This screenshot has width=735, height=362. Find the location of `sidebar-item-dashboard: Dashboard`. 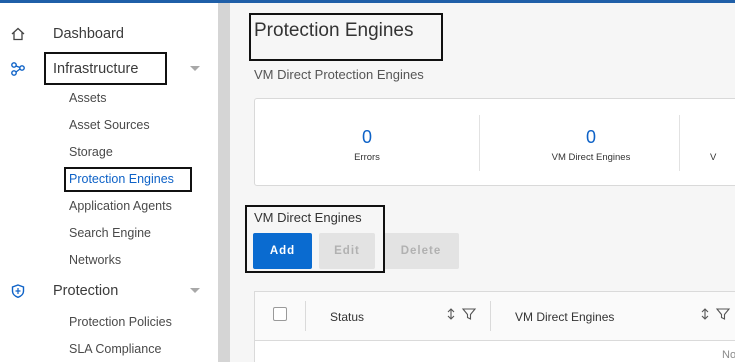

sidebar-item-dashboard: Dashboard is located at coordinates (109, 34).